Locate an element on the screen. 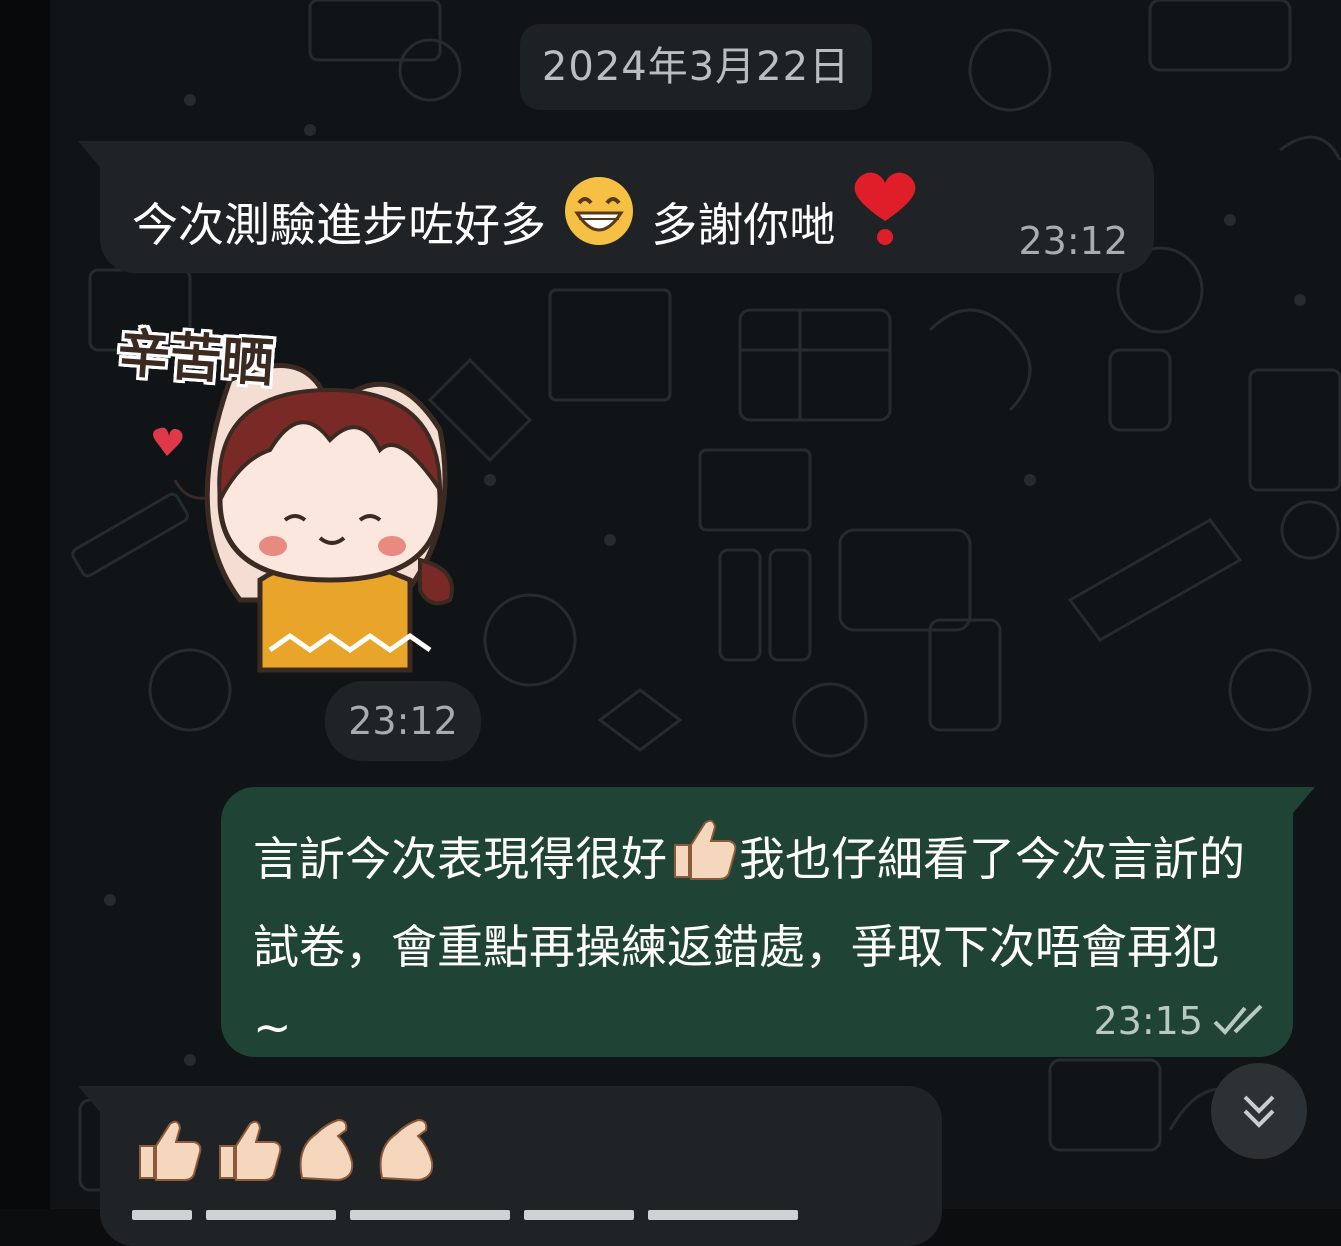 The height and width of the screenshot is (1246, 1341). incoming-message-bubble: 今次測驗進步咗好多 多謝你哋 23:12 is located at coordinates (616, 207).